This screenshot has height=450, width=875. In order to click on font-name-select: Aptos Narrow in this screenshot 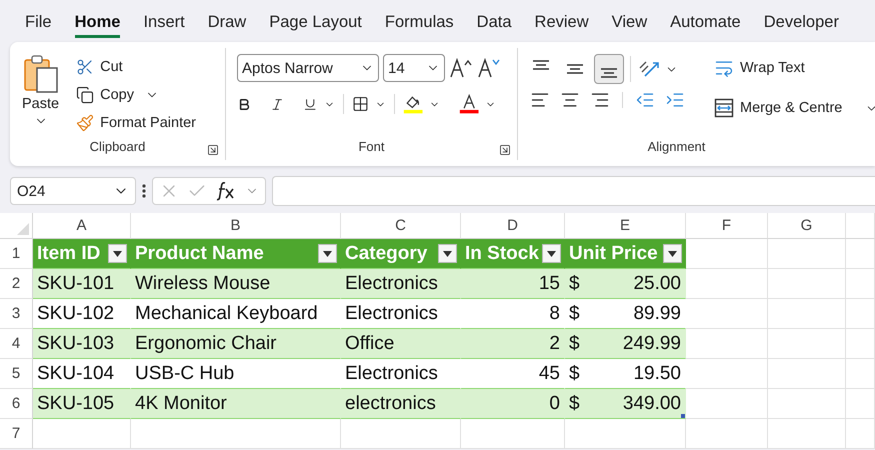, I will do `click(308, 68)`.